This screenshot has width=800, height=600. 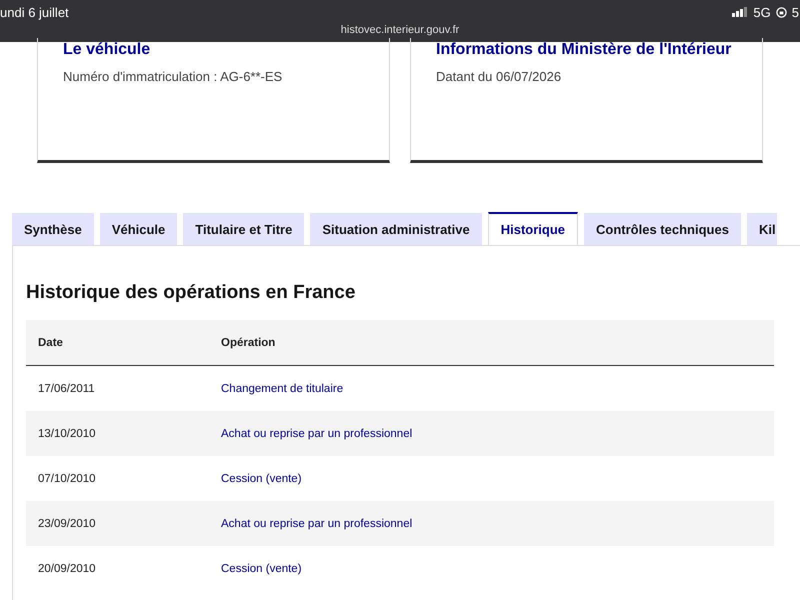 What do you see at coordinates (400, 30) in the screenshot?
I see `address-bar: histovec.interieur.gouv.fr` at bounding box center [400, 30].